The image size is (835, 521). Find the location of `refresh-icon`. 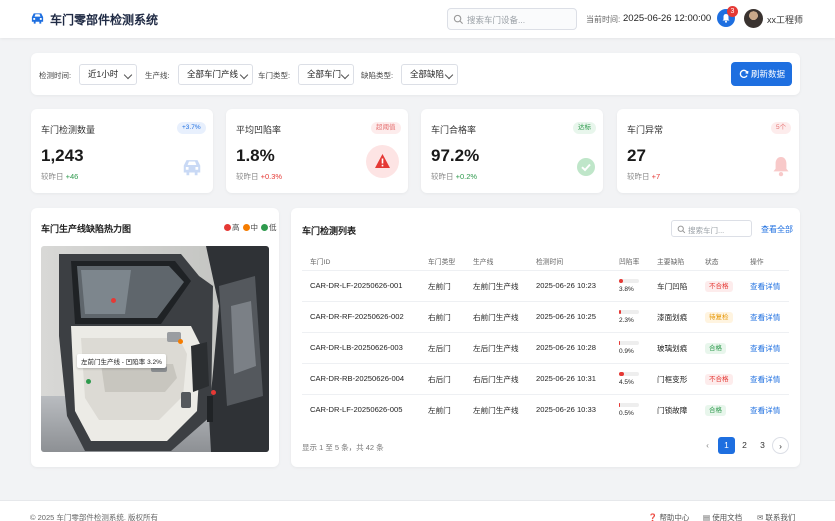

refresh-icon is located at coordinates (744, 73).